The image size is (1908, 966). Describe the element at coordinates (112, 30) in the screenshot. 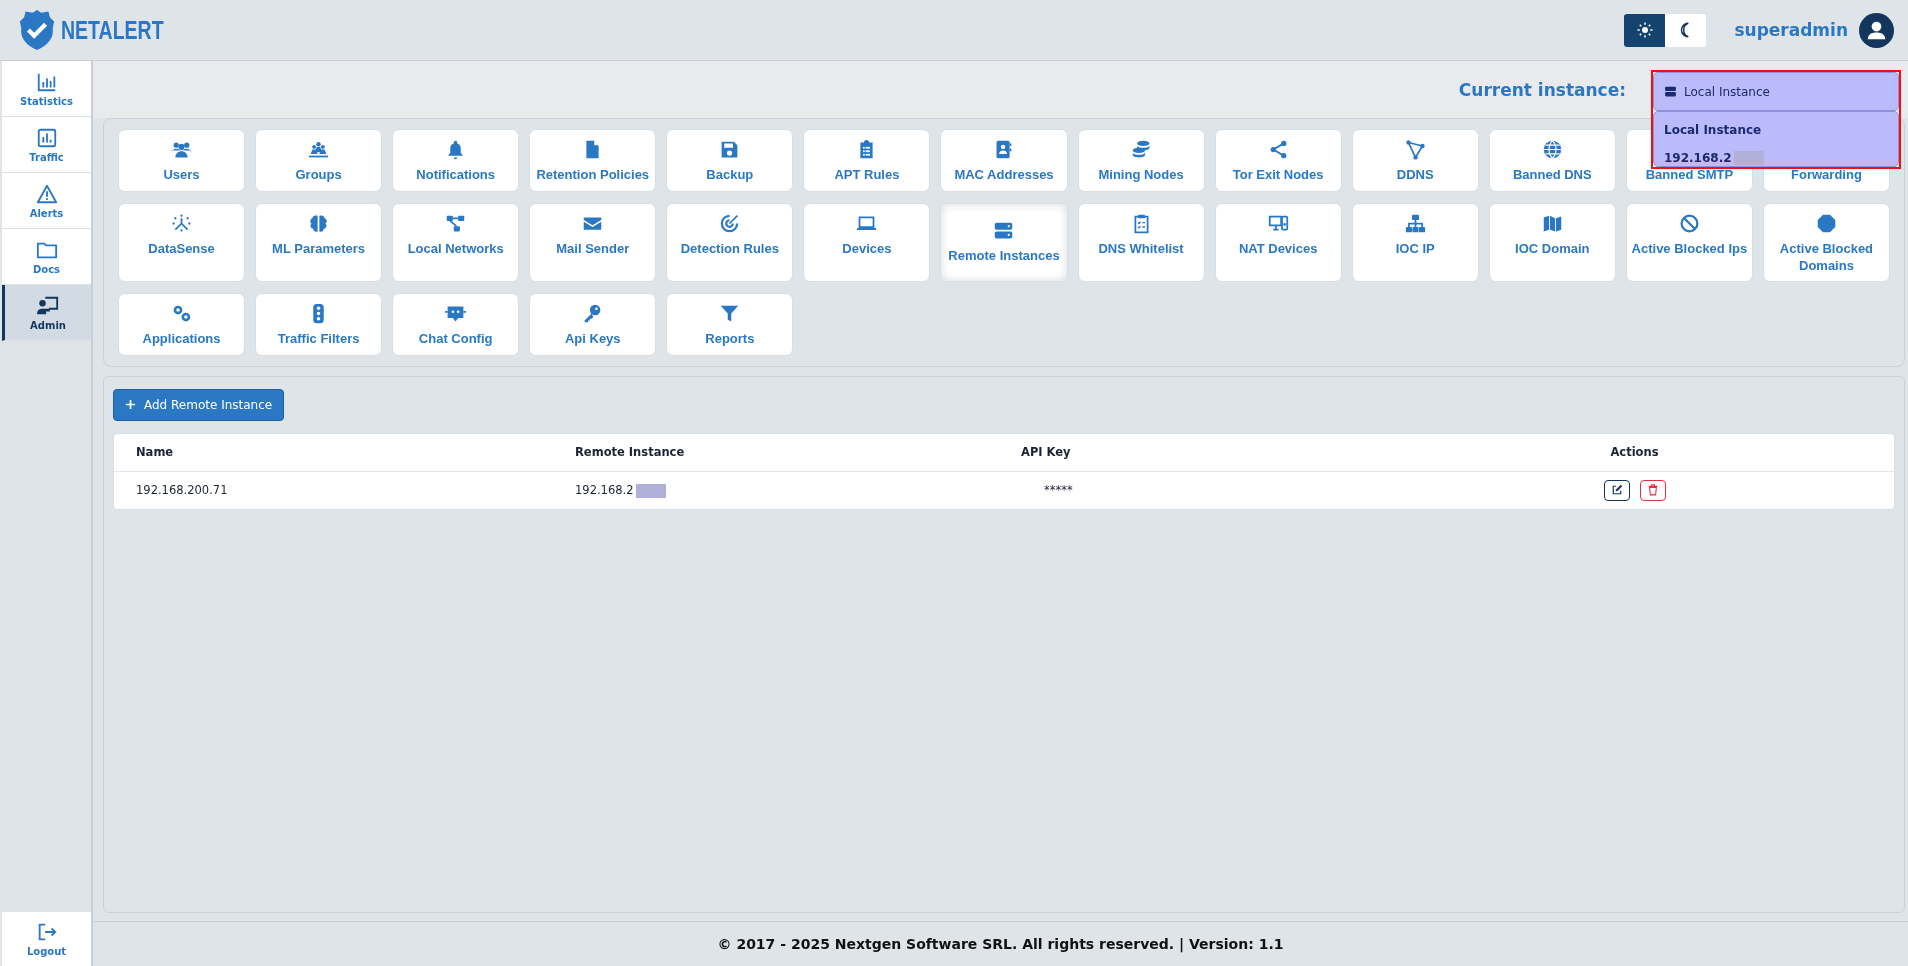

I see `brand-name: NETALERT` at that location.